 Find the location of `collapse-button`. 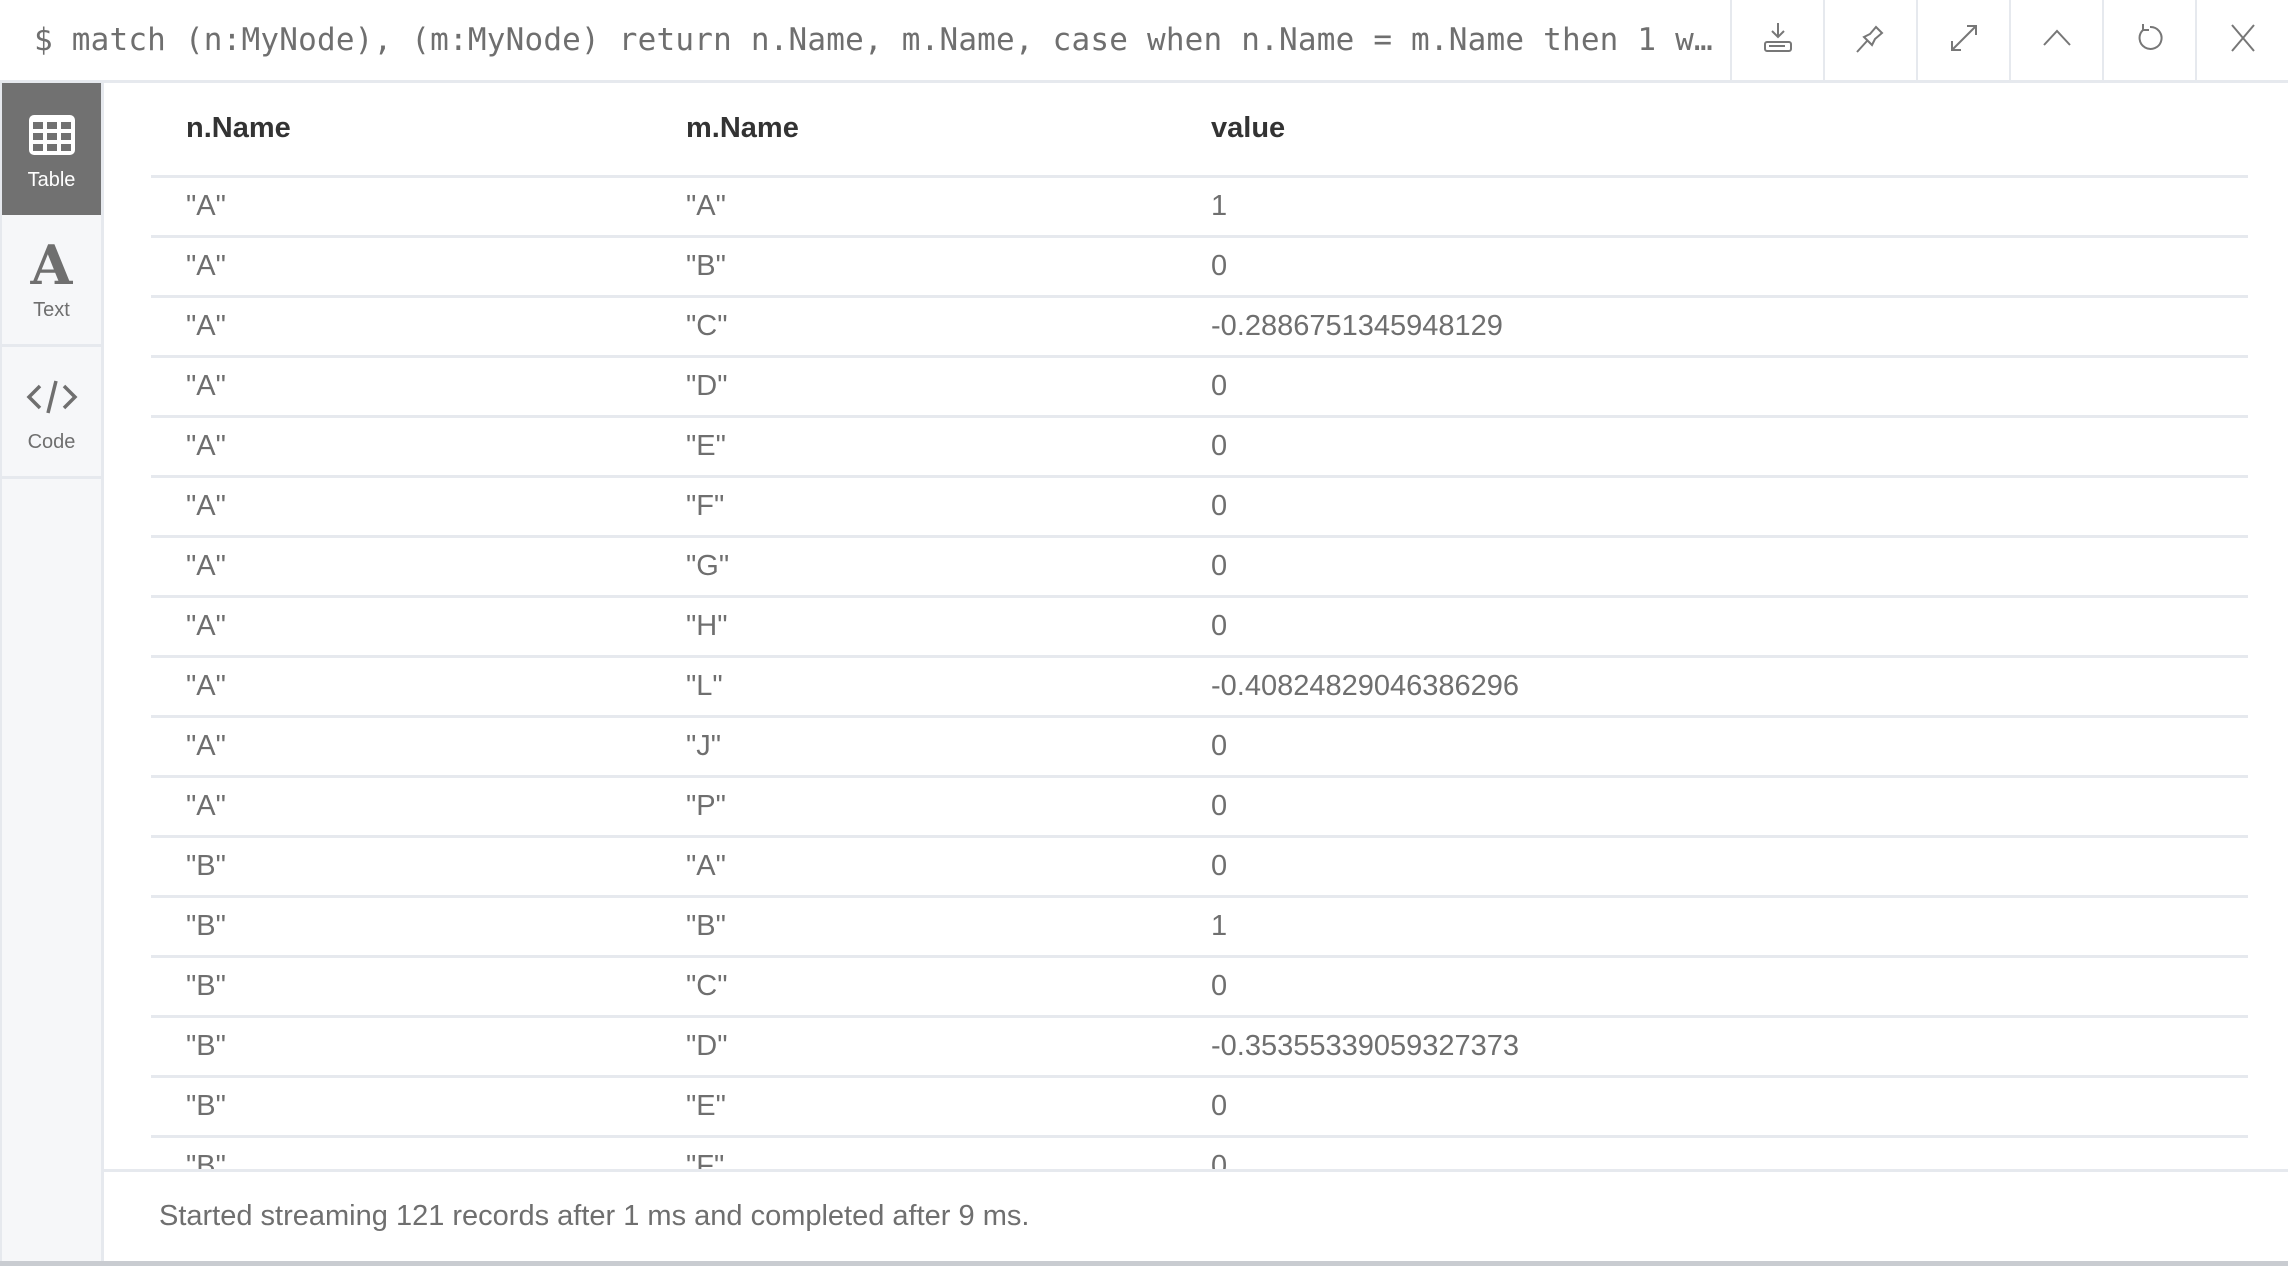

collapse-button is located at coordinates (2055, 40).